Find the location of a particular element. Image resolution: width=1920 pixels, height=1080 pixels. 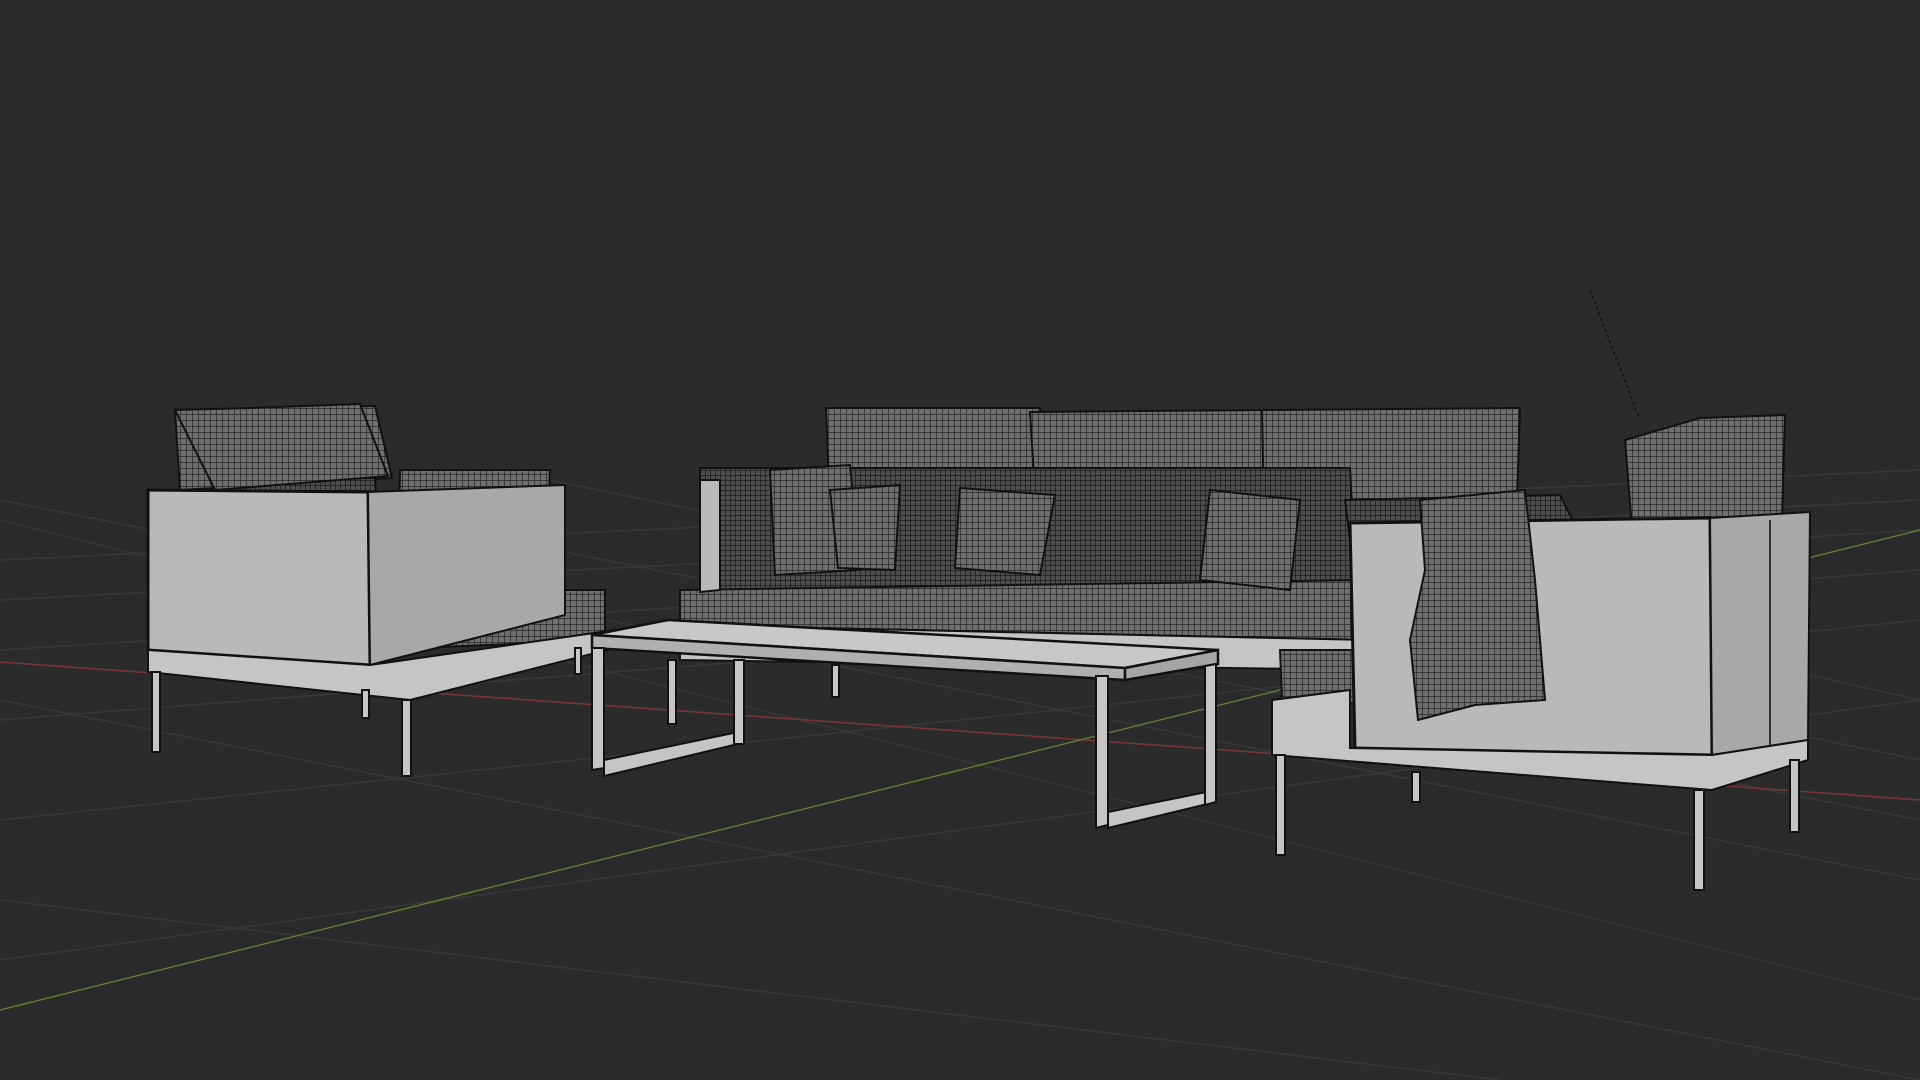

light-guide-line is located at coordinates (1615, 355).